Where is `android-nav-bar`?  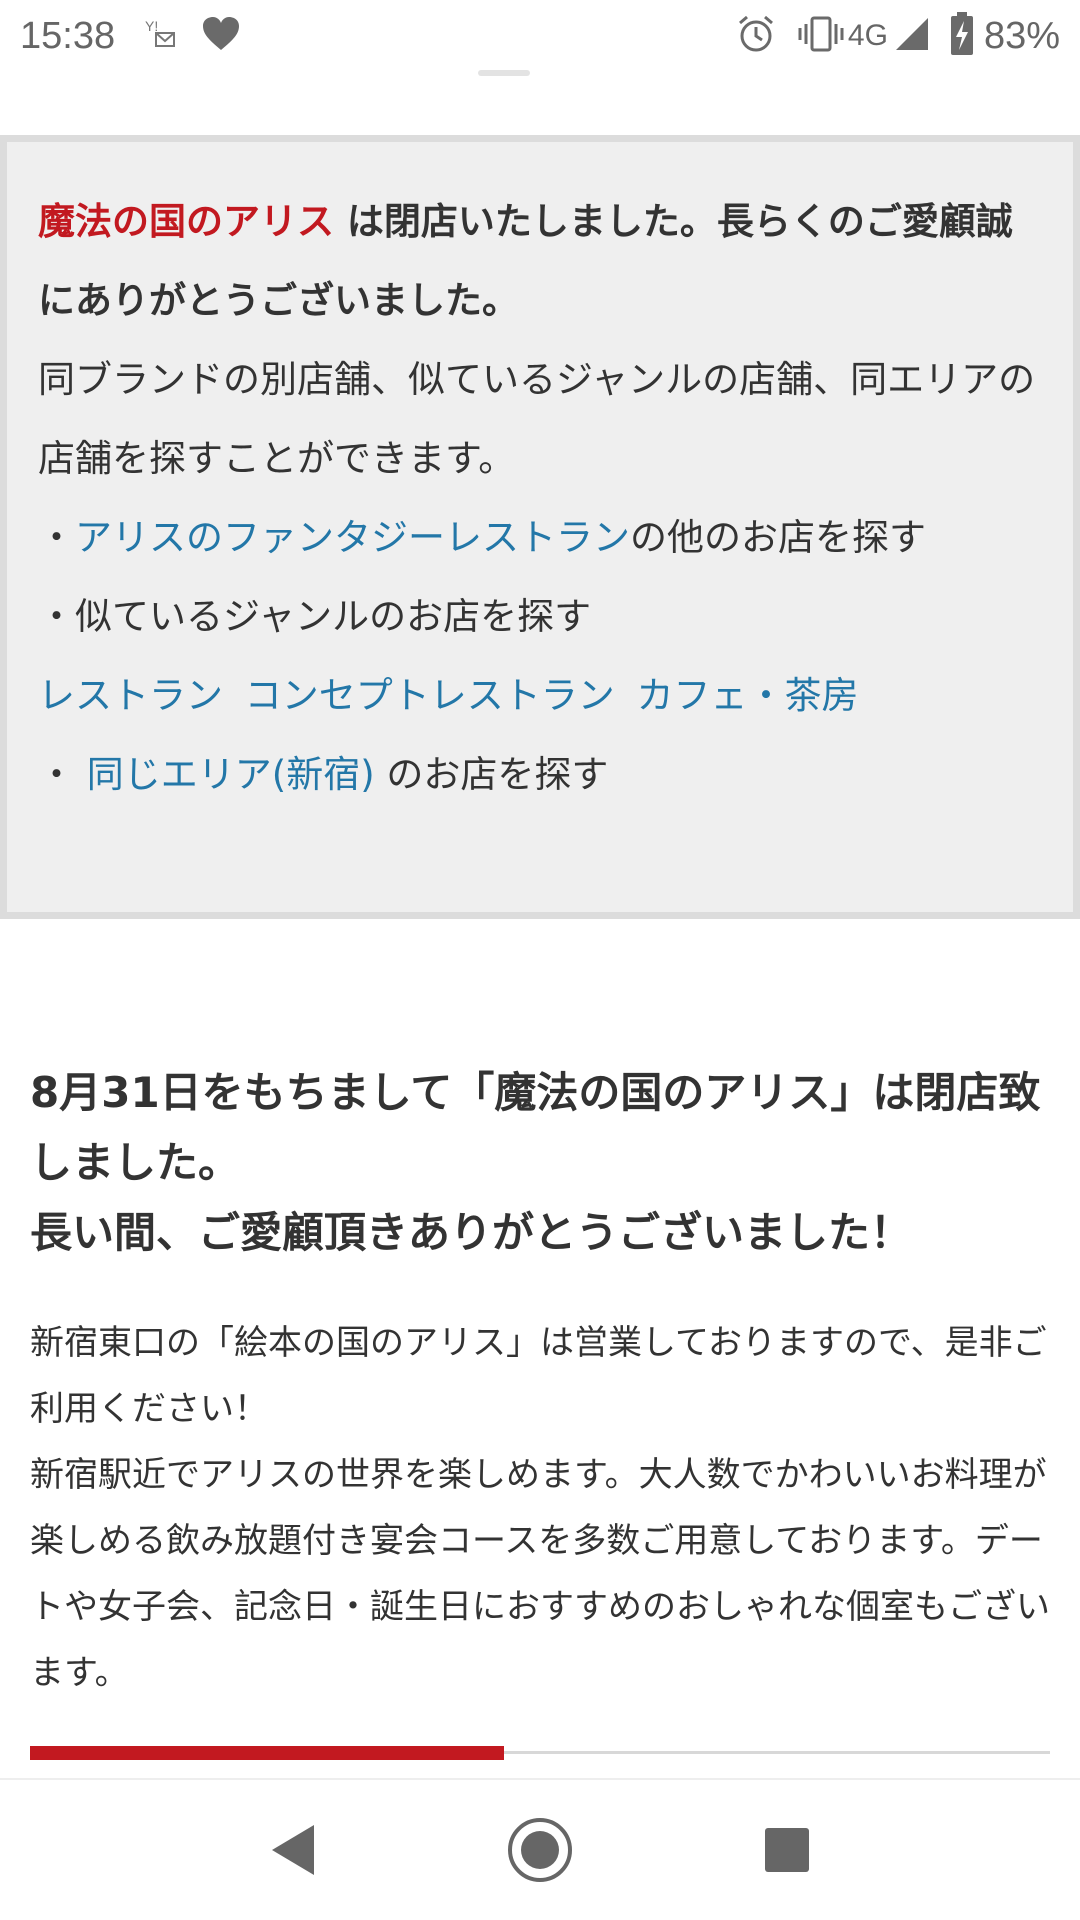
android-nav-bar is located at coordinates (540, 1849).